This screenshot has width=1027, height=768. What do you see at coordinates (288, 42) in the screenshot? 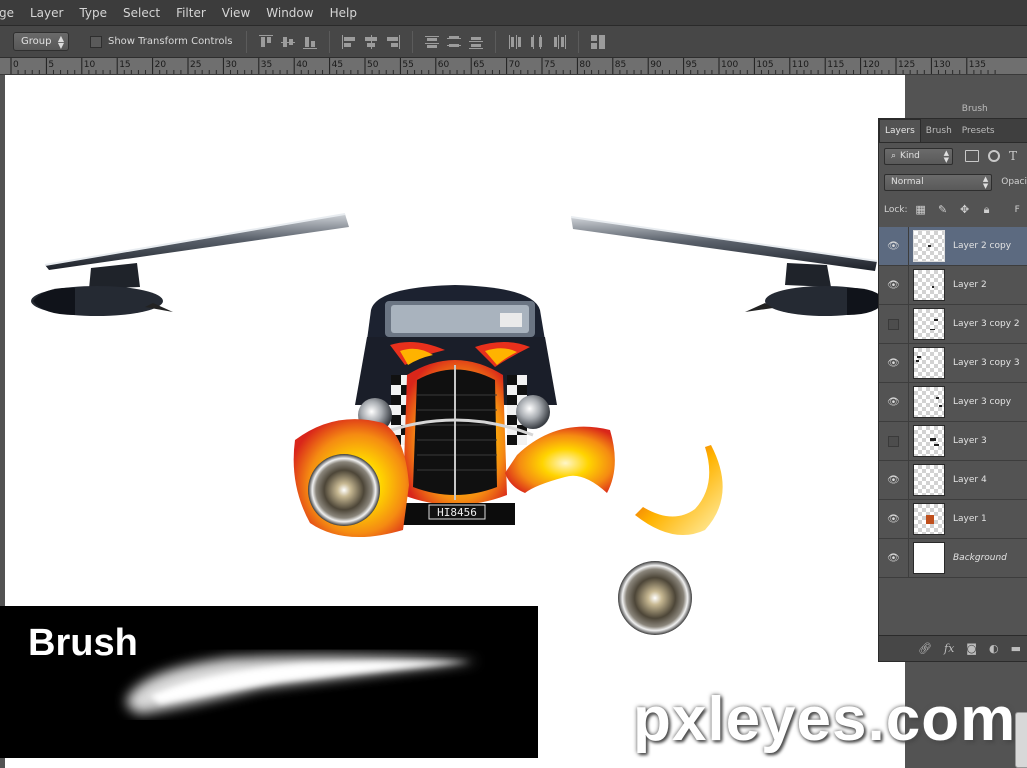
I see `align-vcenter-icon` at bounding box center [288, 42].